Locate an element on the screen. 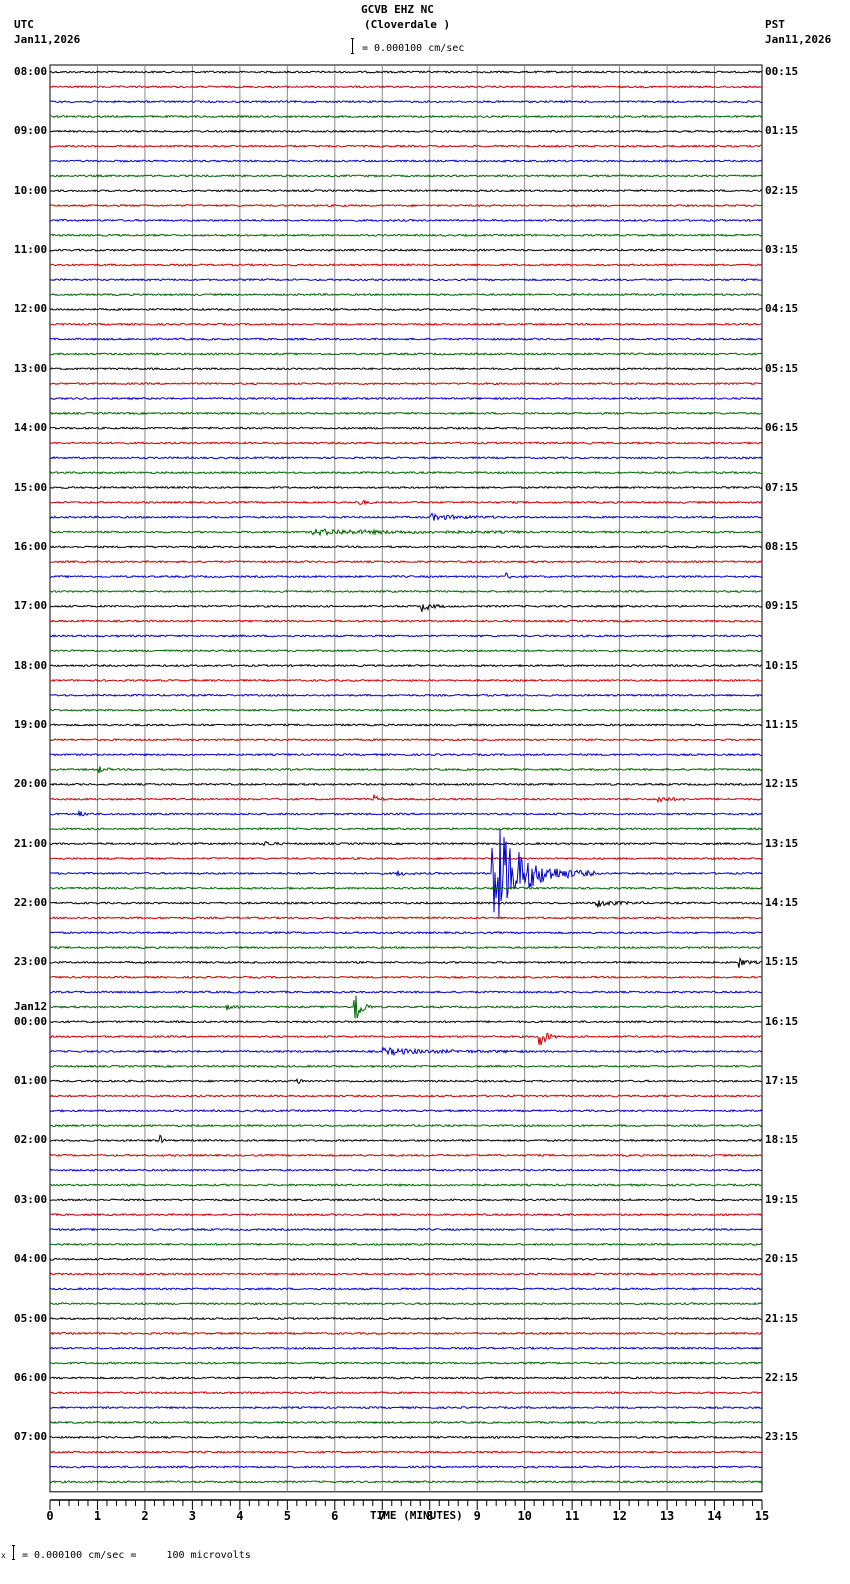 The image size is (850, 1584). utc-hour-label: 19:00 is located at coordinates (31, 724).